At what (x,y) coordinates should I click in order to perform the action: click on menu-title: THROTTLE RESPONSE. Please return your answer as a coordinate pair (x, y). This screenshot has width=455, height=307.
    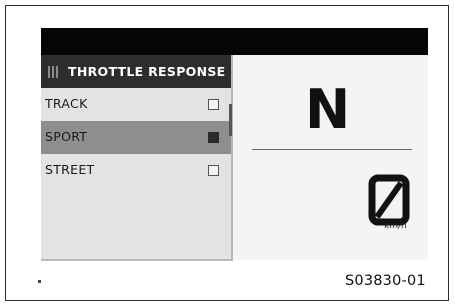
    Looking at the image, I should click on (147, 71).